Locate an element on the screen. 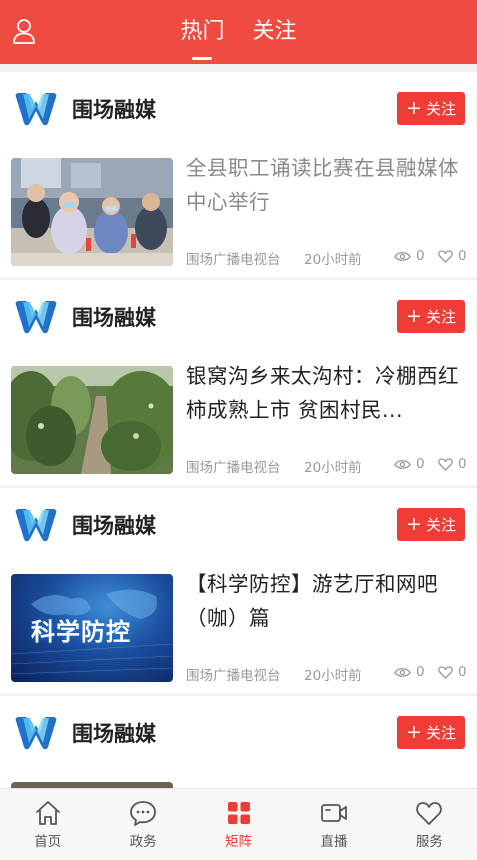 The height and width of the screenshot is (860, 477). nav-home: 首页 is located at coordinates (47, 824).